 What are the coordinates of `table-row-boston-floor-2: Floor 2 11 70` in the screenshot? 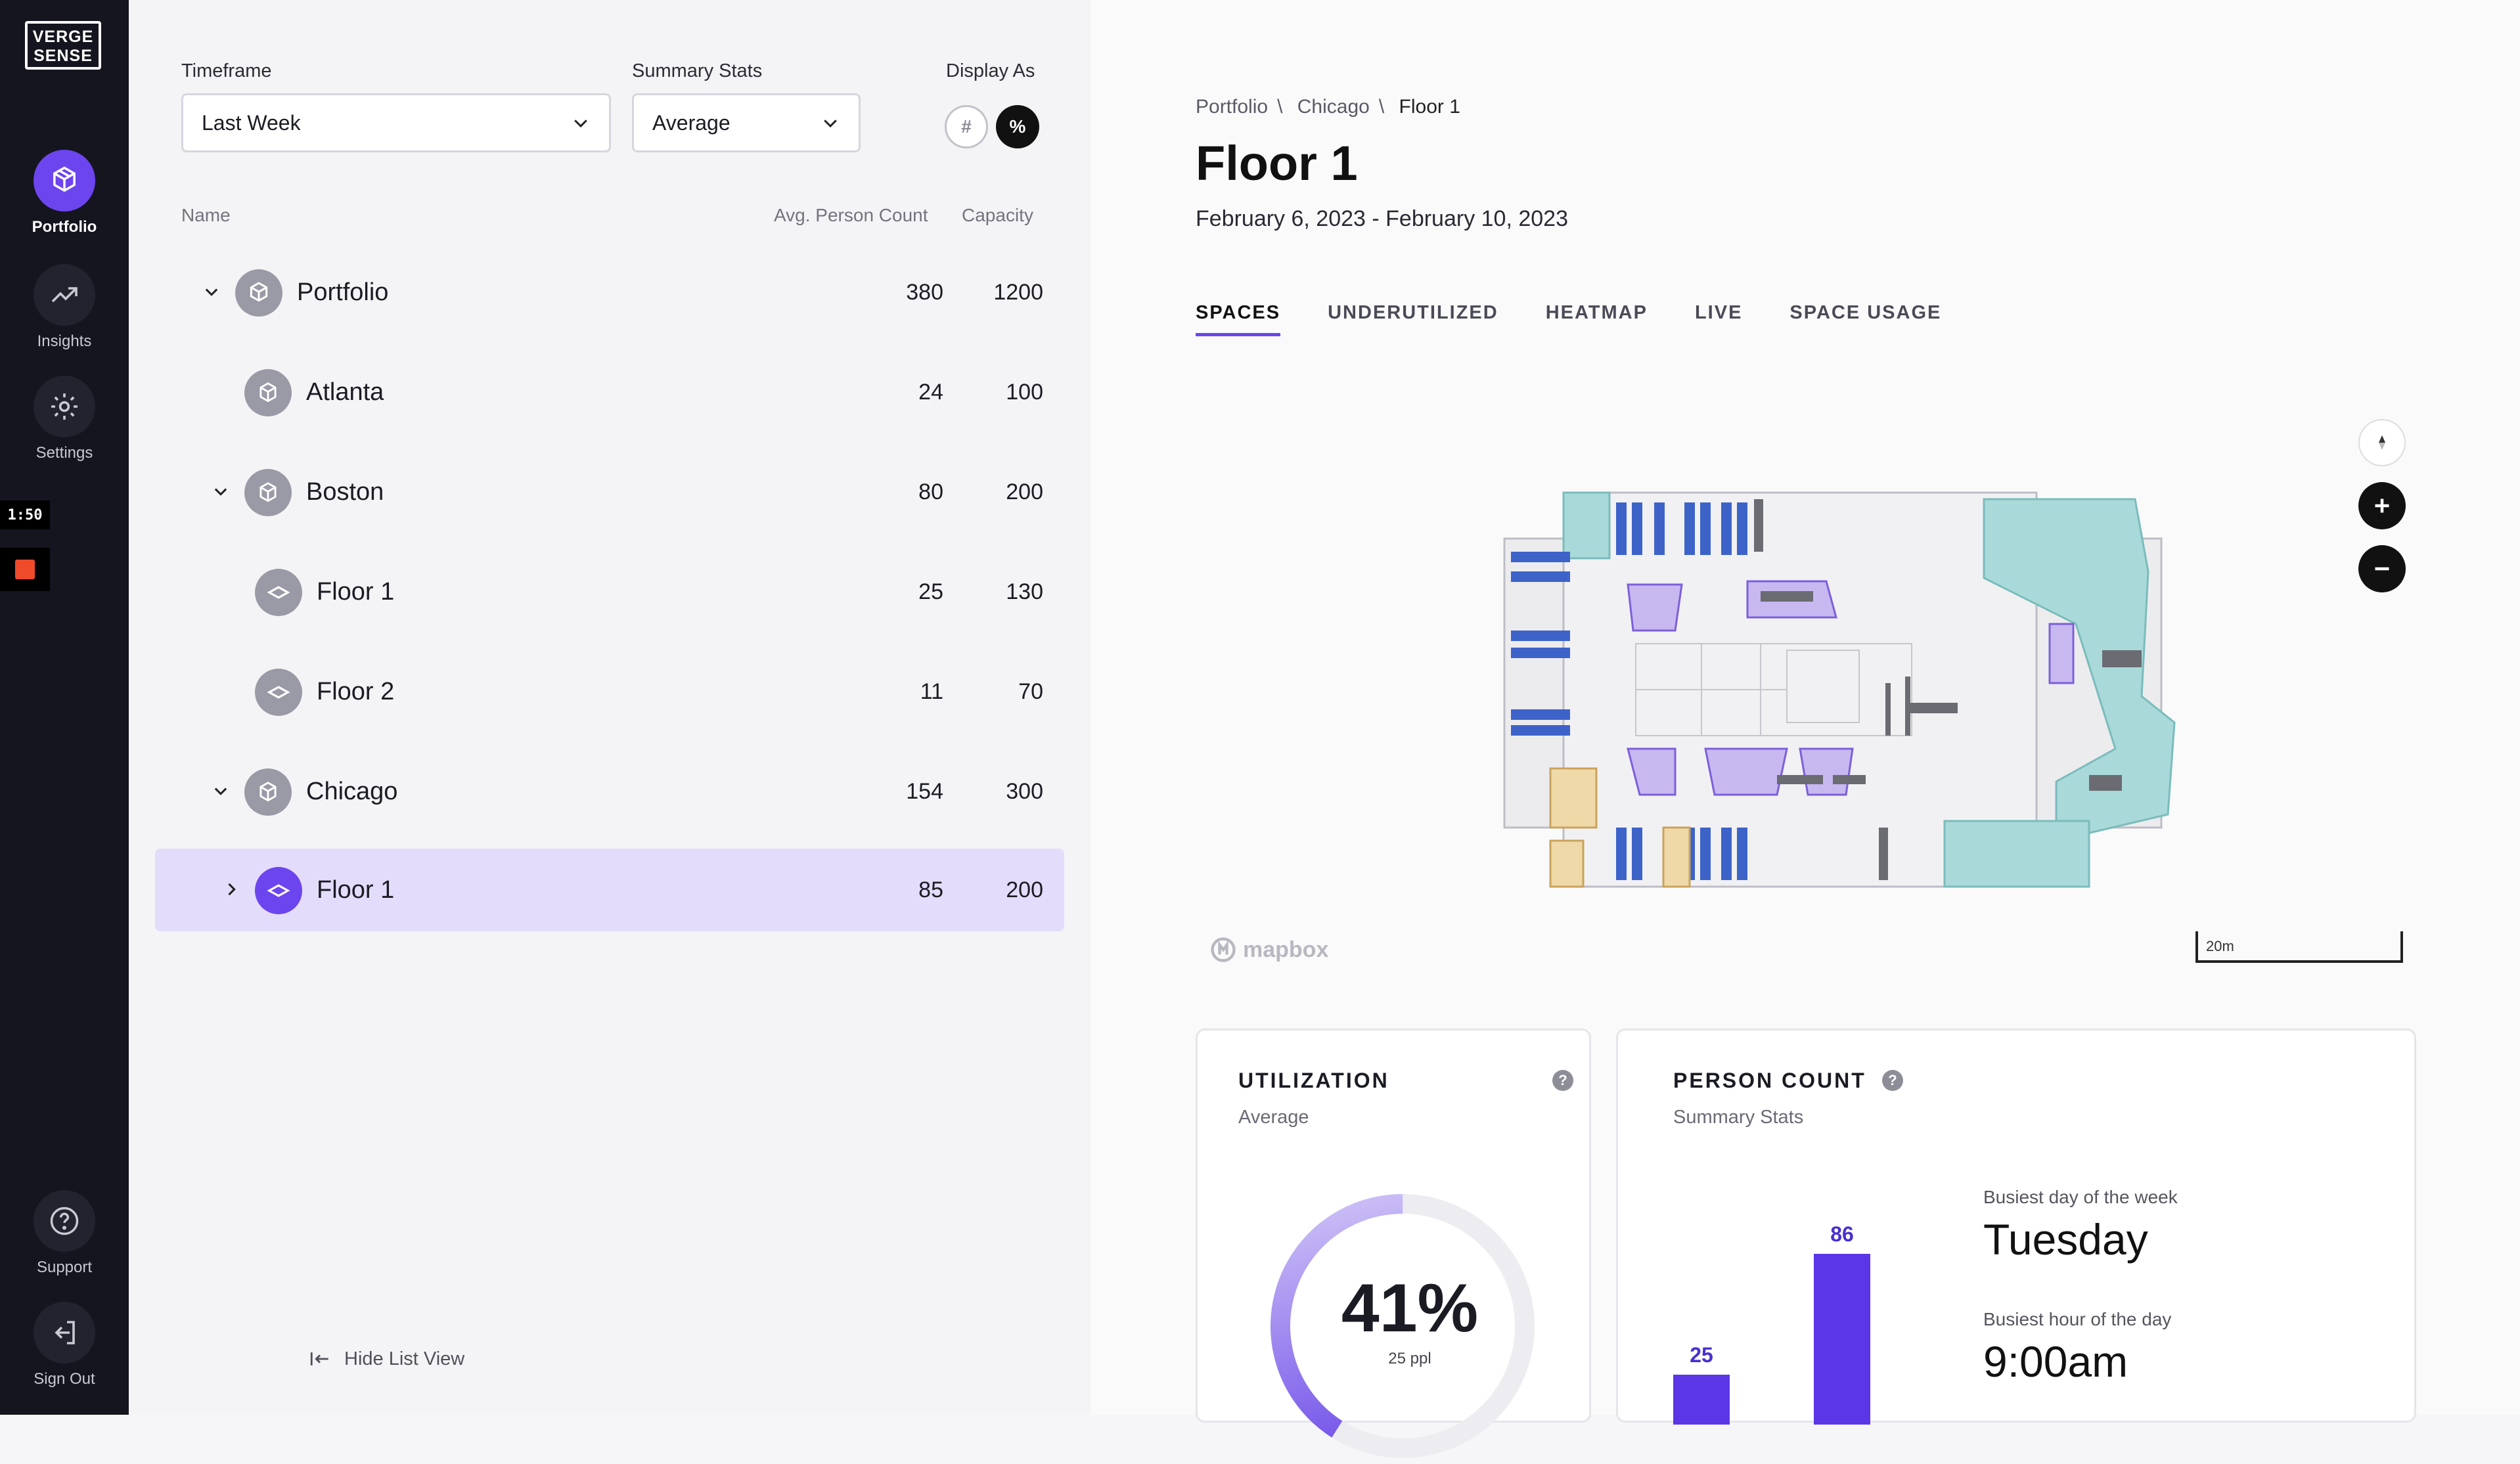 It's located at (609, 691).